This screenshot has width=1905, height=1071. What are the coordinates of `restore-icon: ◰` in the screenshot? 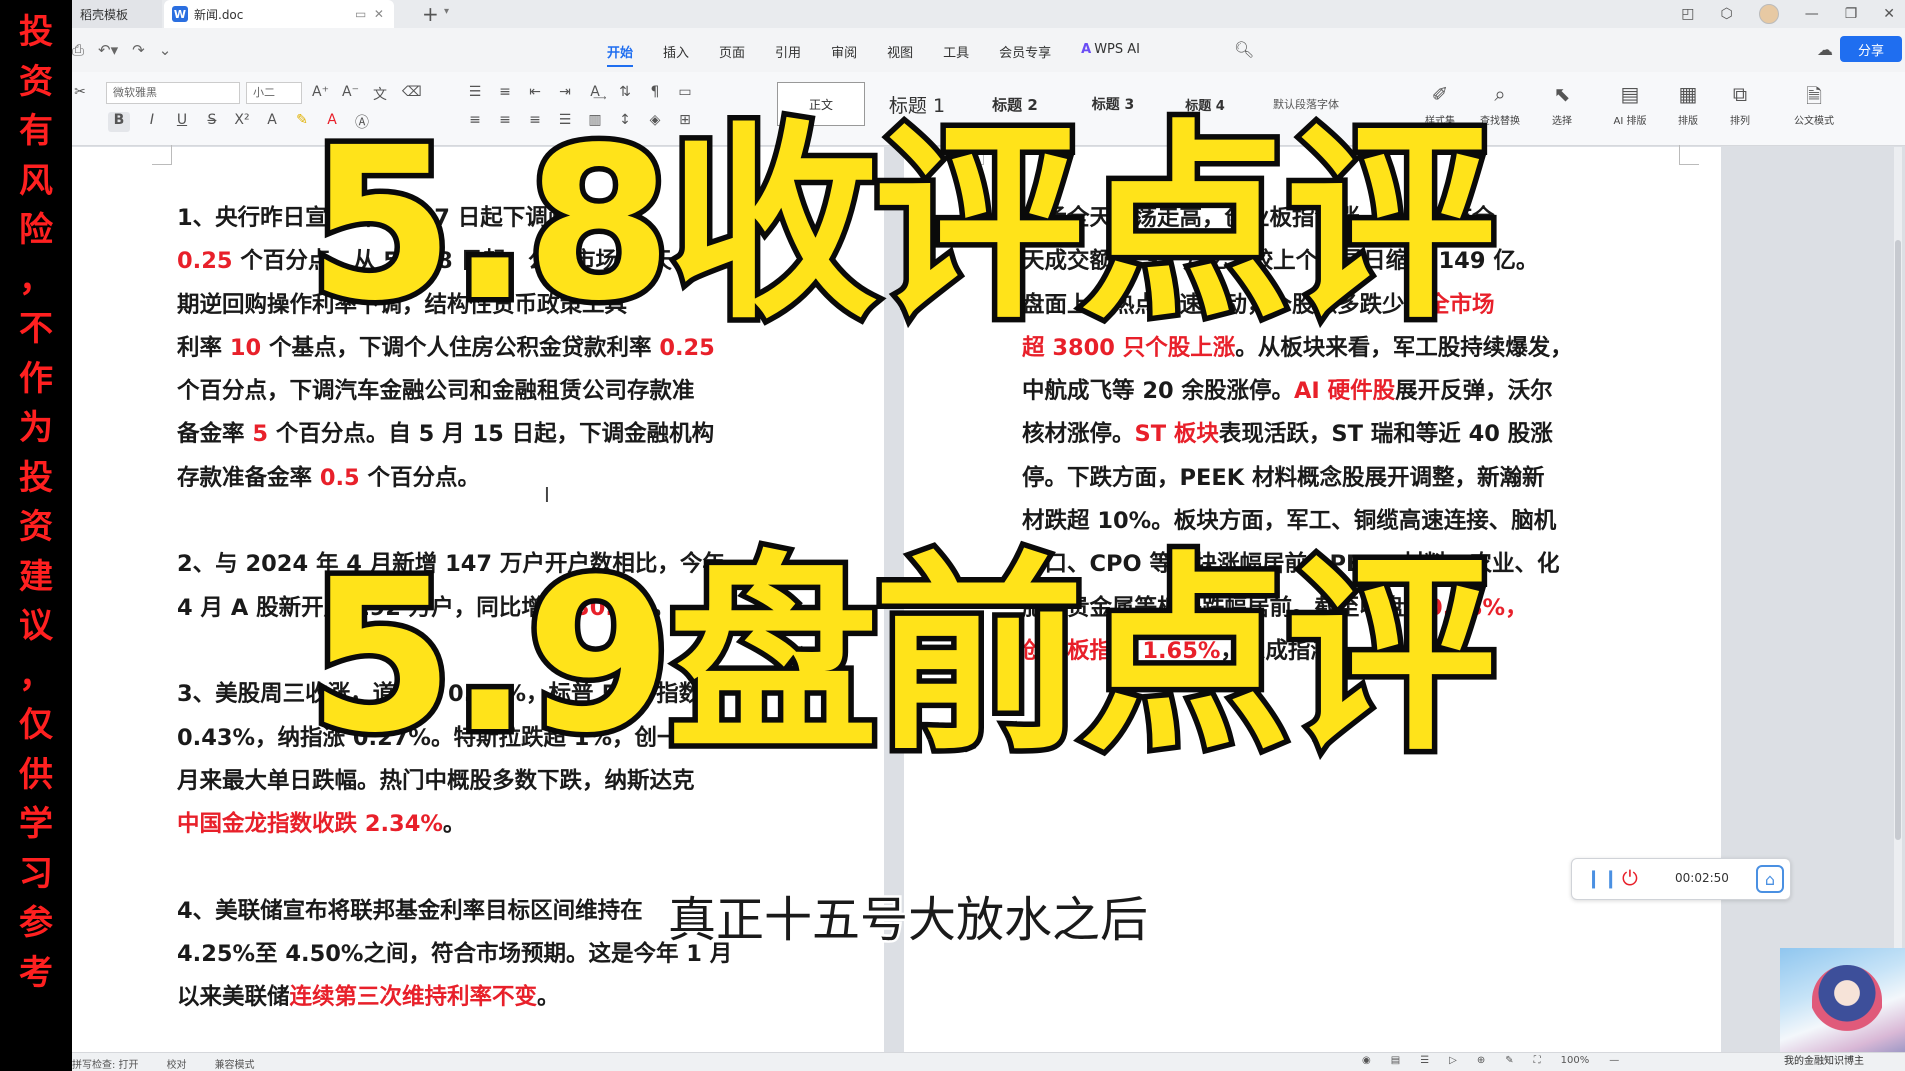 It's located at (1687, 14).